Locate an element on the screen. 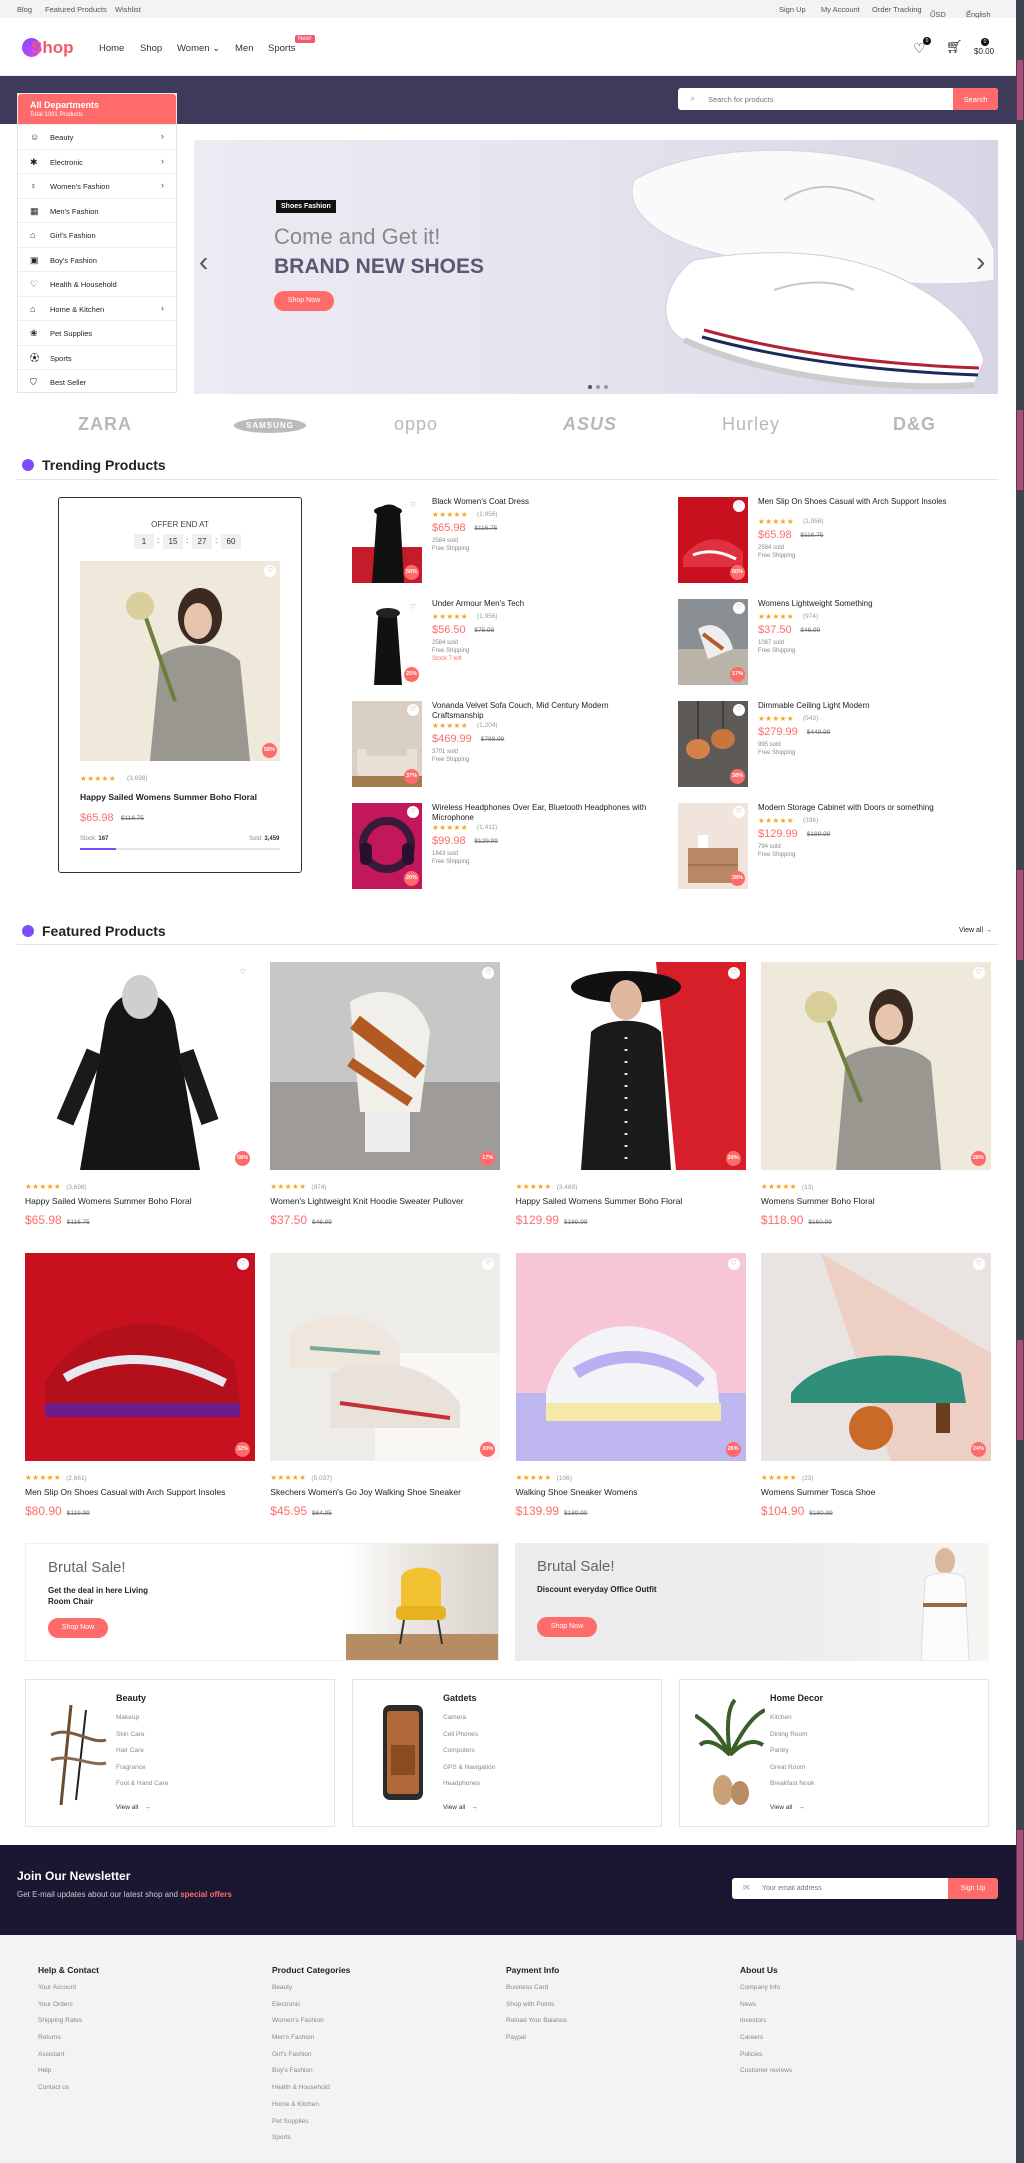  category-link: Hair Care is located at coordinates (130, 1750).